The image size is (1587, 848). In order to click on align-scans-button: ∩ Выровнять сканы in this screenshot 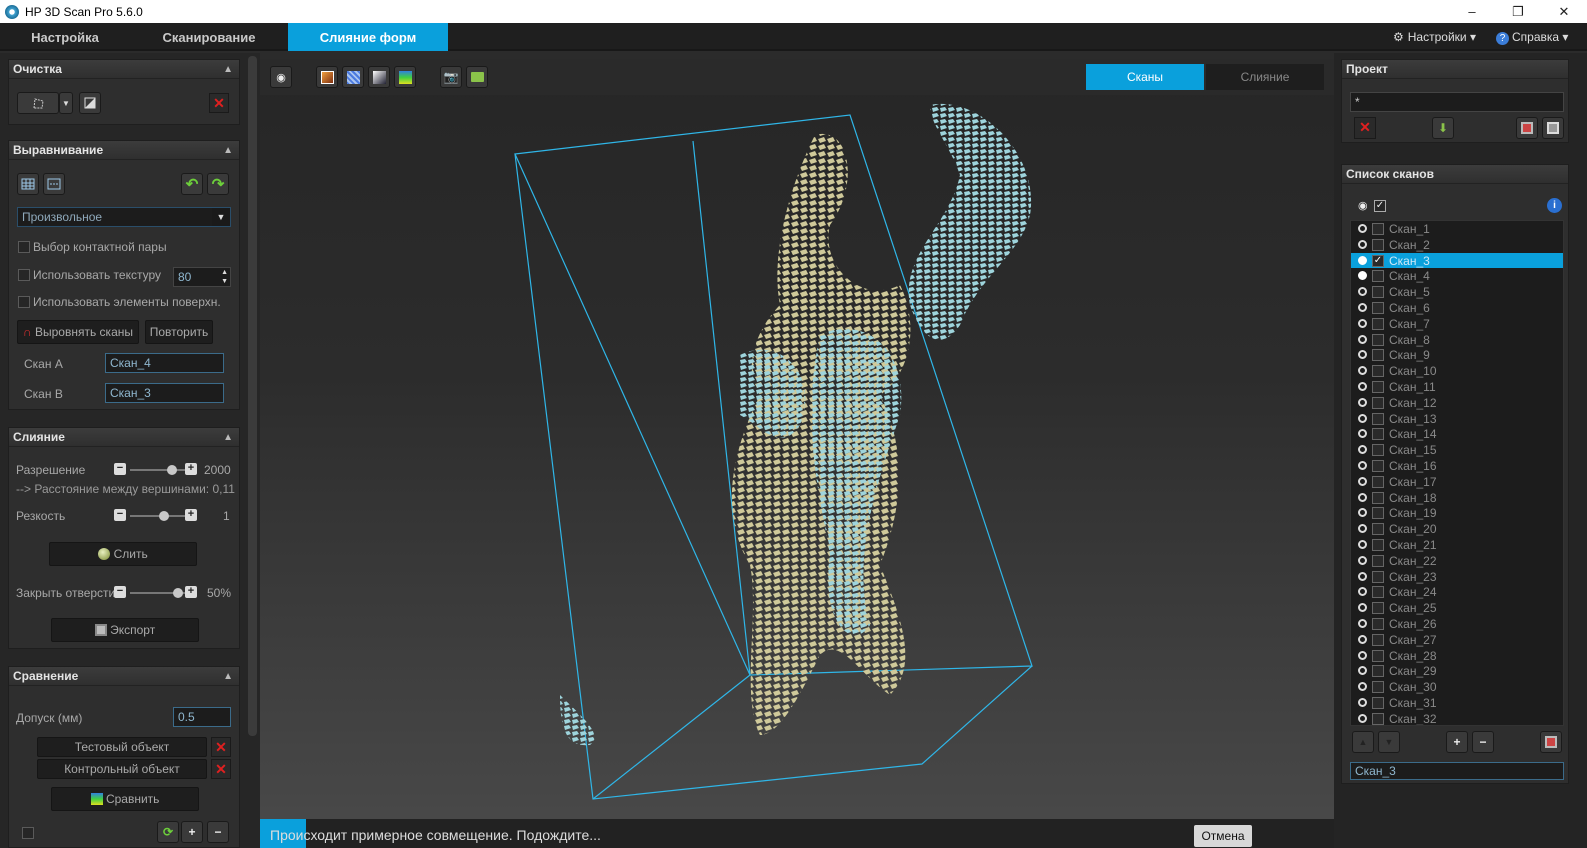, I will do `click(78, 332)`.